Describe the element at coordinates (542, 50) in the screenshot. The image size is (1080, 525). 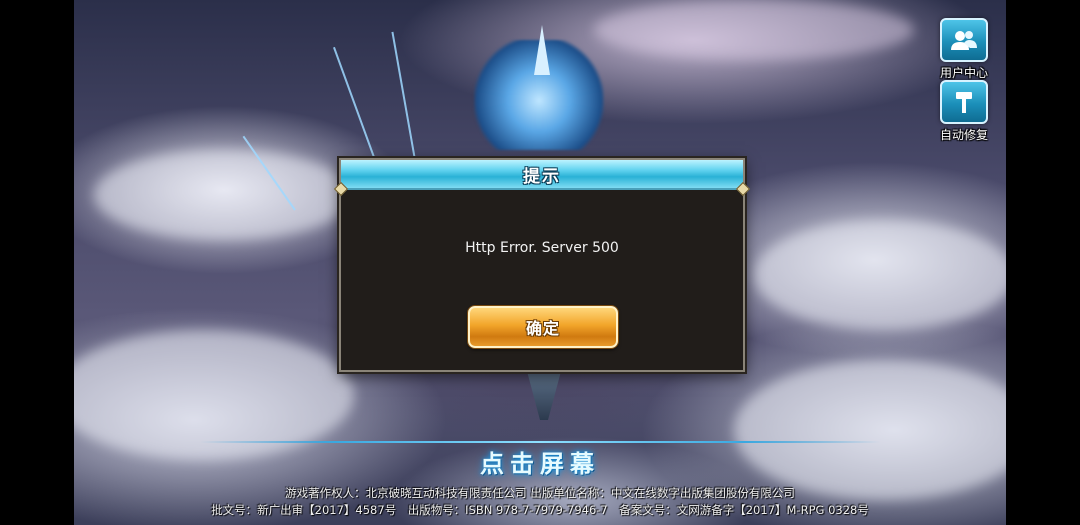
I see `crystal-spike-artwork` at that location.